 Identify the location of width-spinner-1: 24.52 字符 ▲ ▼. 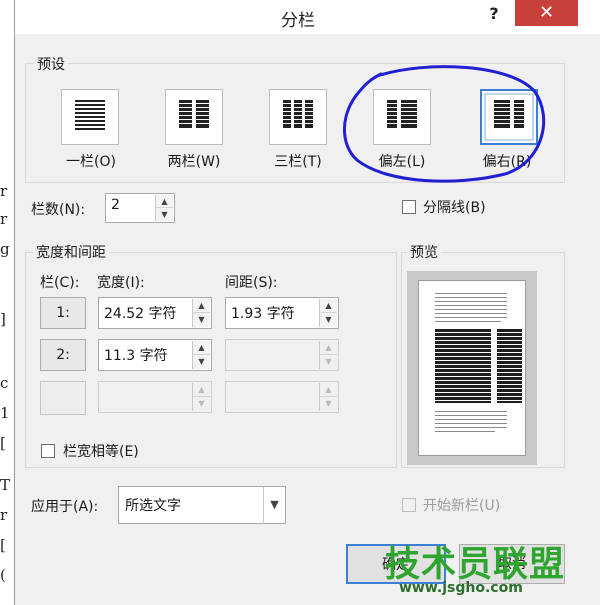
(155, 313).